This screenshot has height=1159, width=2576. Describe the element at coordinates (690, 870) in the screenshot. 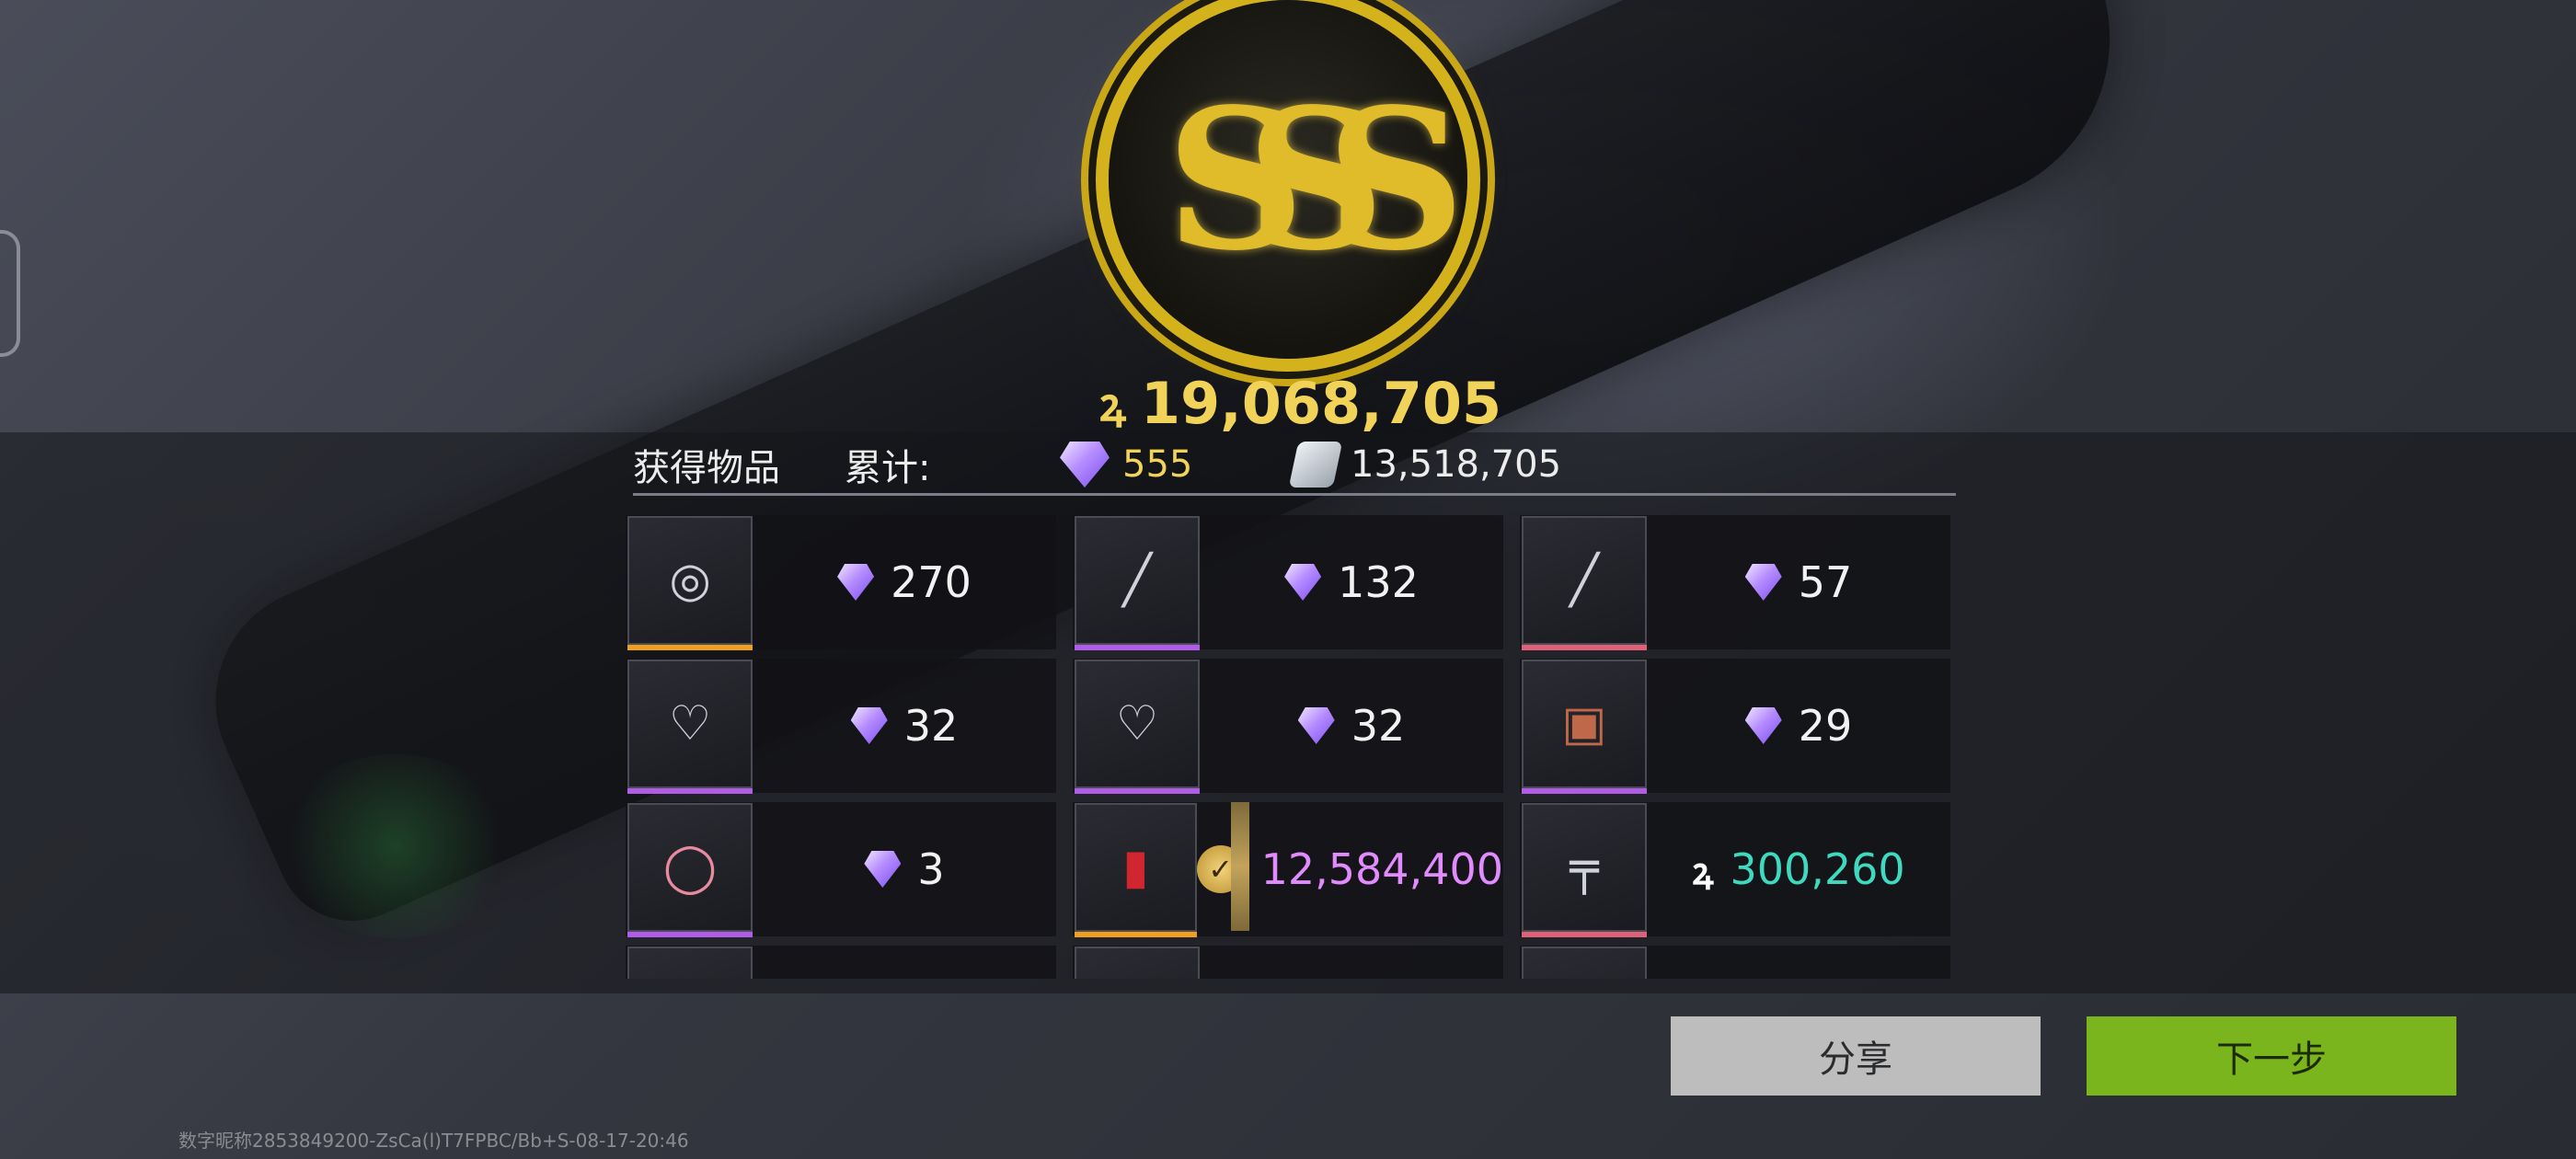

I see `bracelet-icon: ◯` at that location.